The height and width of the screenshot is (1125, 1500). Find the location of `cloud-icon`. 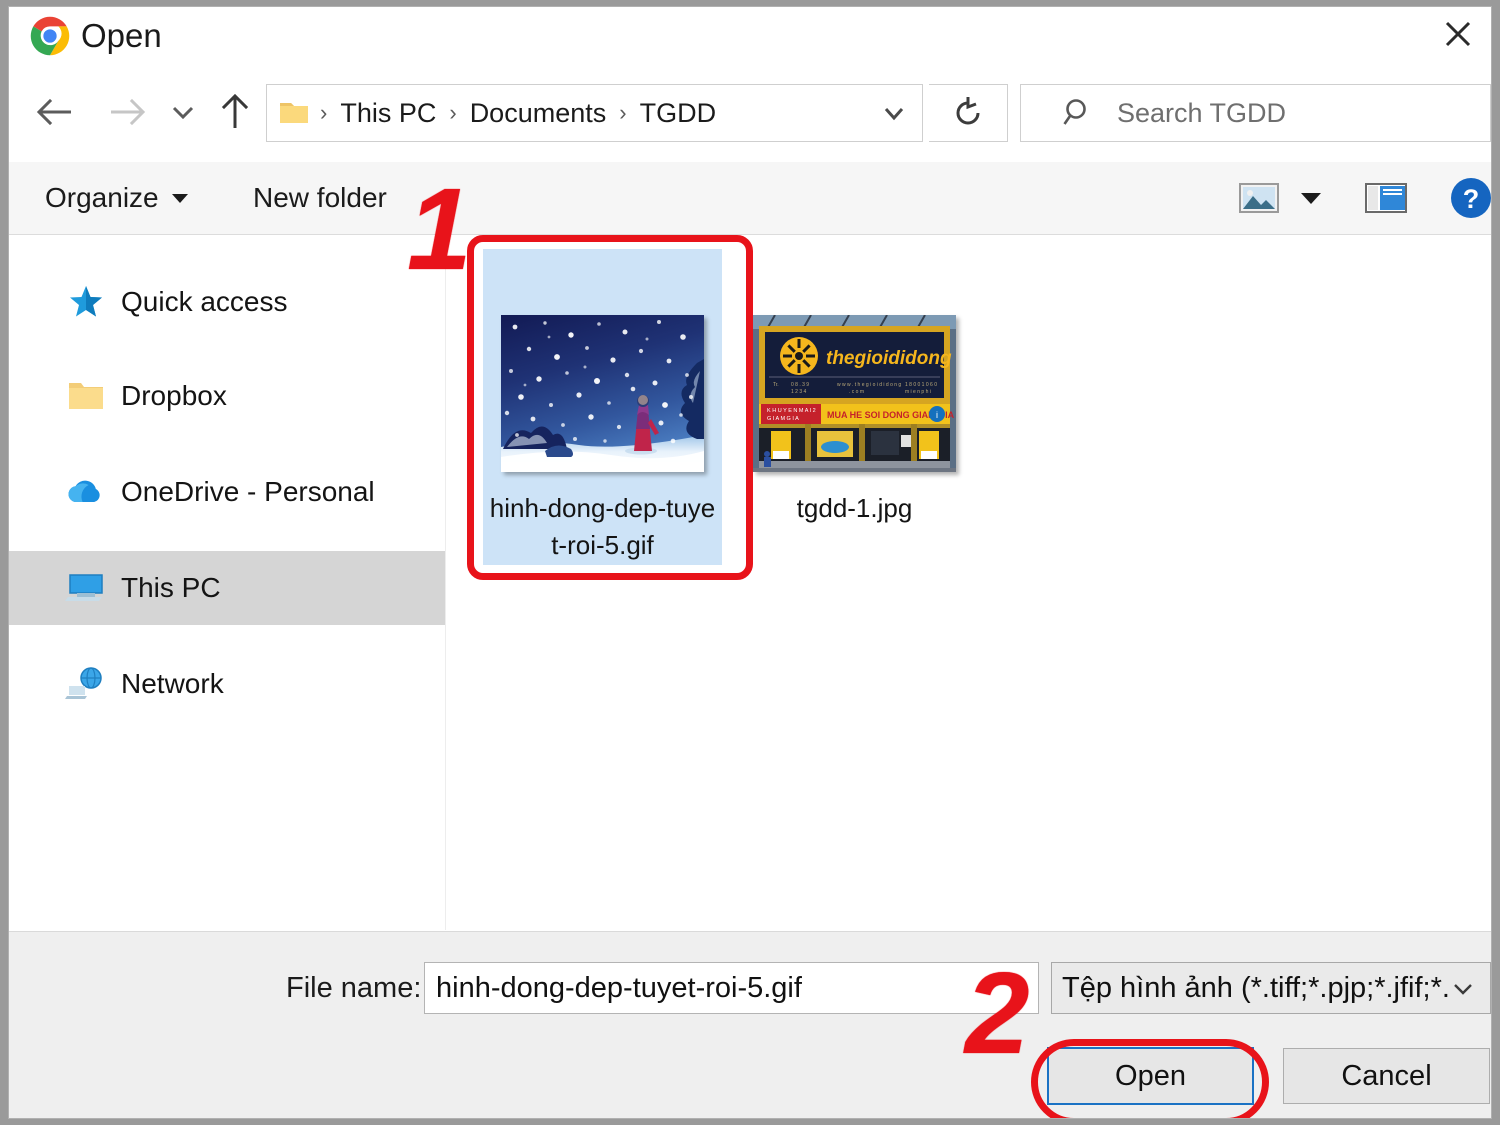

cloud-icon is located at coordinates (86, 492).